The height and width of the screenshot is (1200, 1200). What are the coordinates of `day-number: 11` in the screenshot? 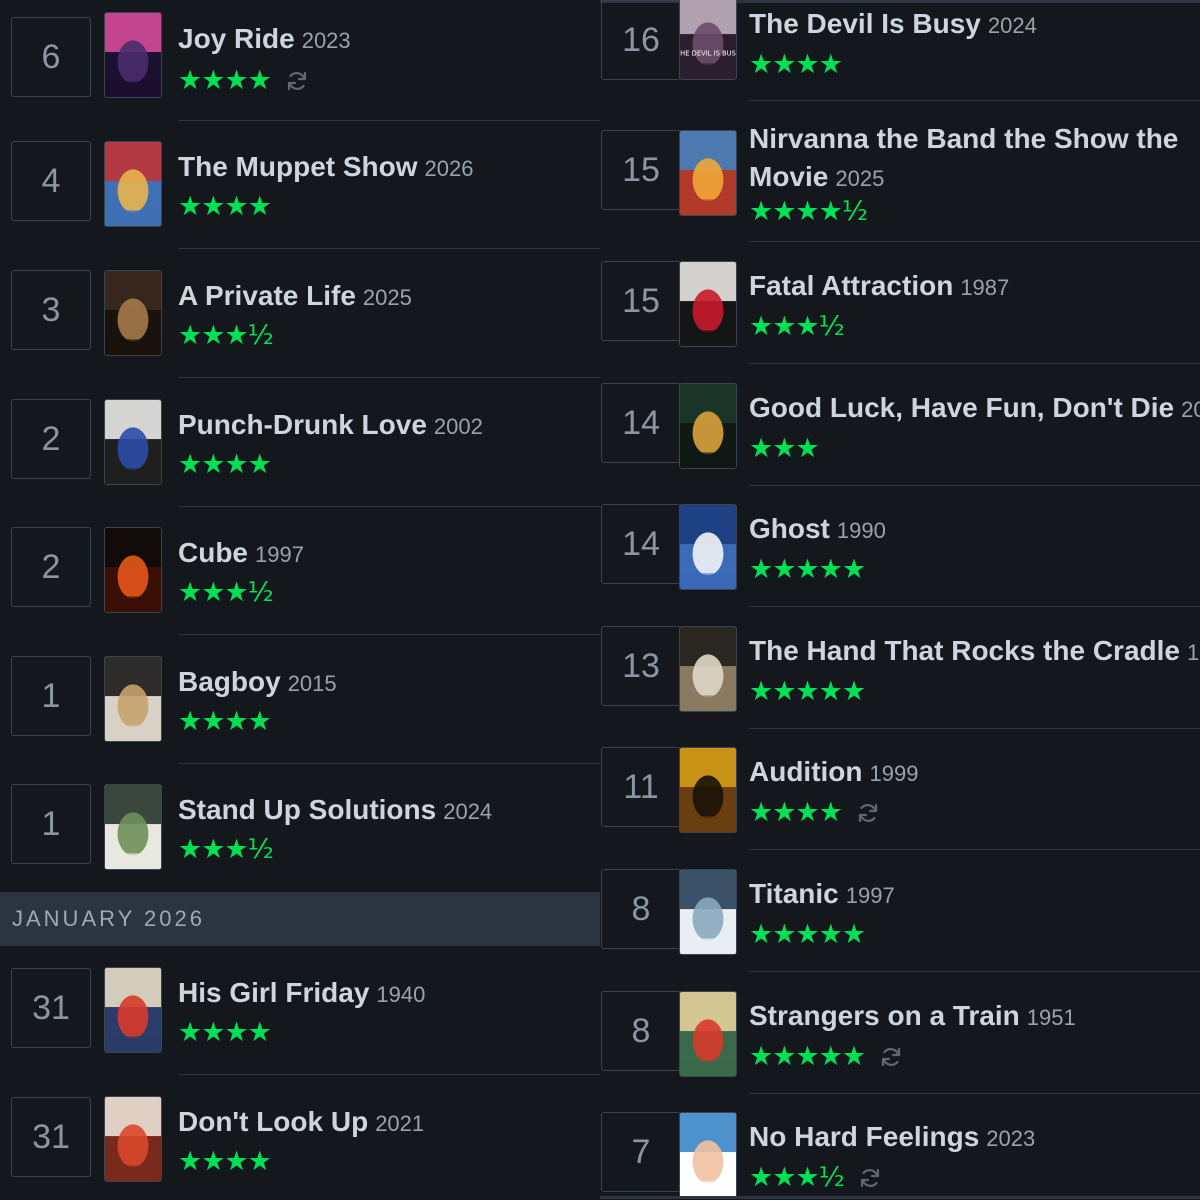 It's located at (641, 787).